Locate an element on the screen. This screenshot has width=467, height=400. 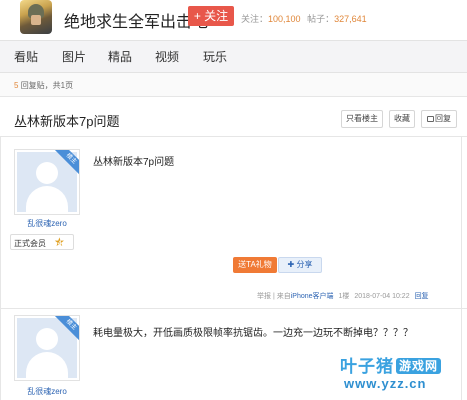
post-count: 327,641 is located at coordinates (350, 19).